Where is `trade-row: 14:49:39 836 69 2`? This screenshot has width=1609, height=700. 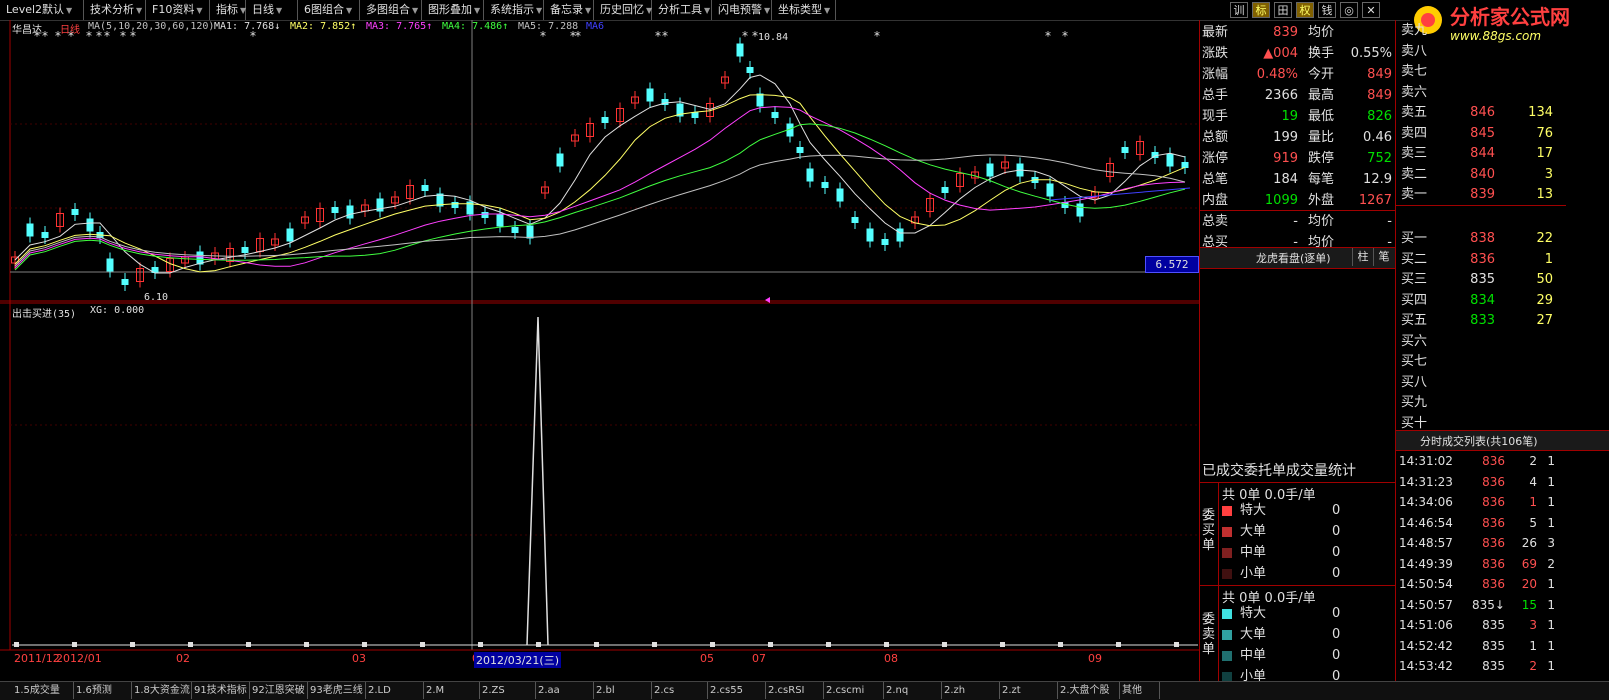
trade-row: 14:49:39 836 69 2 is located at coordinates (1503, 564).